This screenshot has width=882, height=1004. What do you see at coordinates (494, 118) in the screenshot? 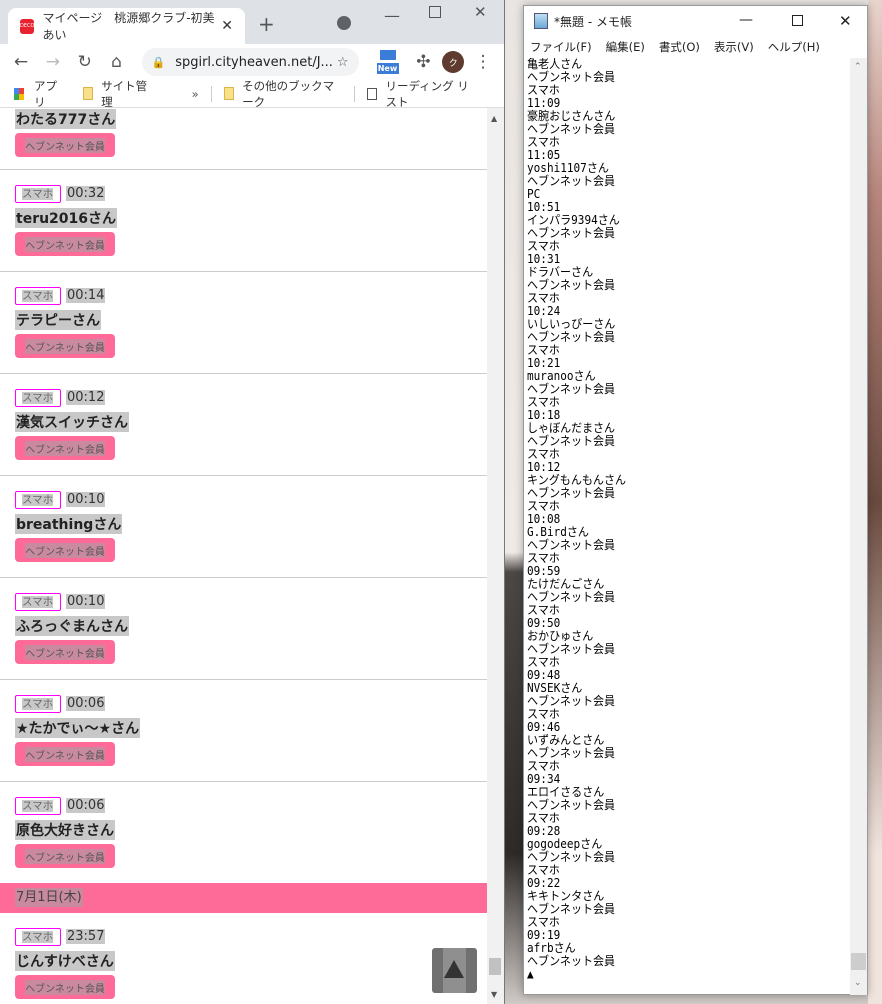
I see `scroll-up-icon: ▲` at bounding box center [494, 118].